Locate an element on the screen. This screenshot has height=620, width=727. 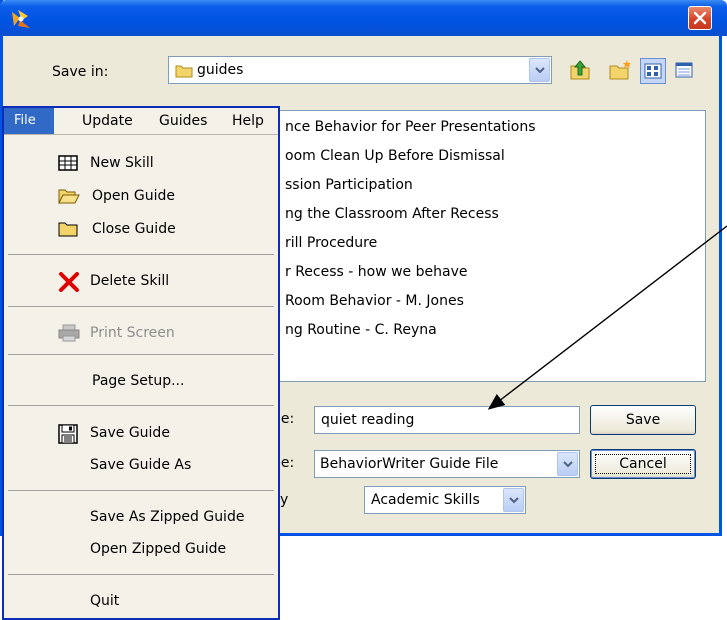
menu-item-new-skill: New Skill is located at coordinates (141, 164).